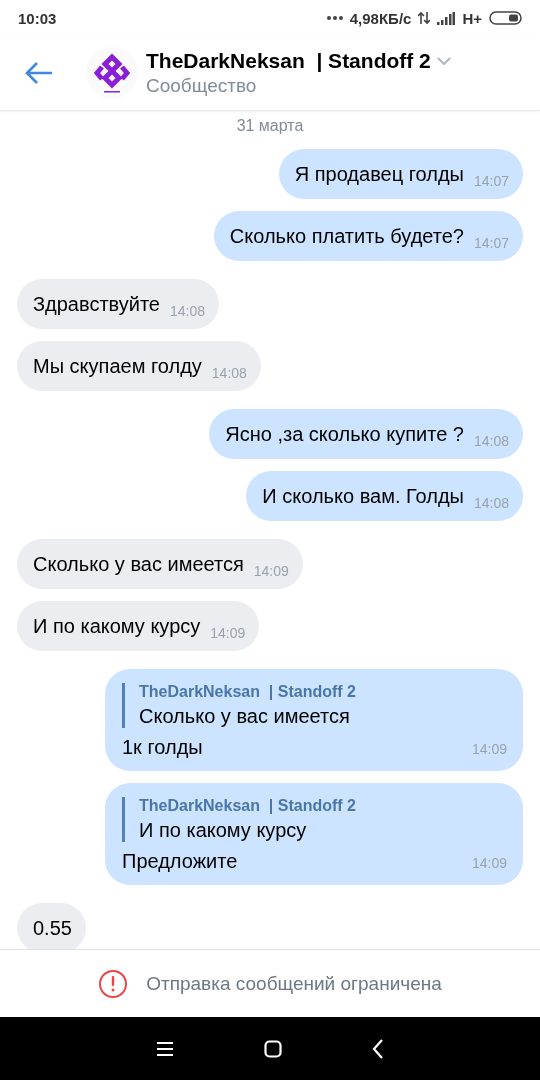 The height and width of the screenshot is (1080, 540). I want to click on message-bubble: Я продавец голды 14:07, so click(400, 174).